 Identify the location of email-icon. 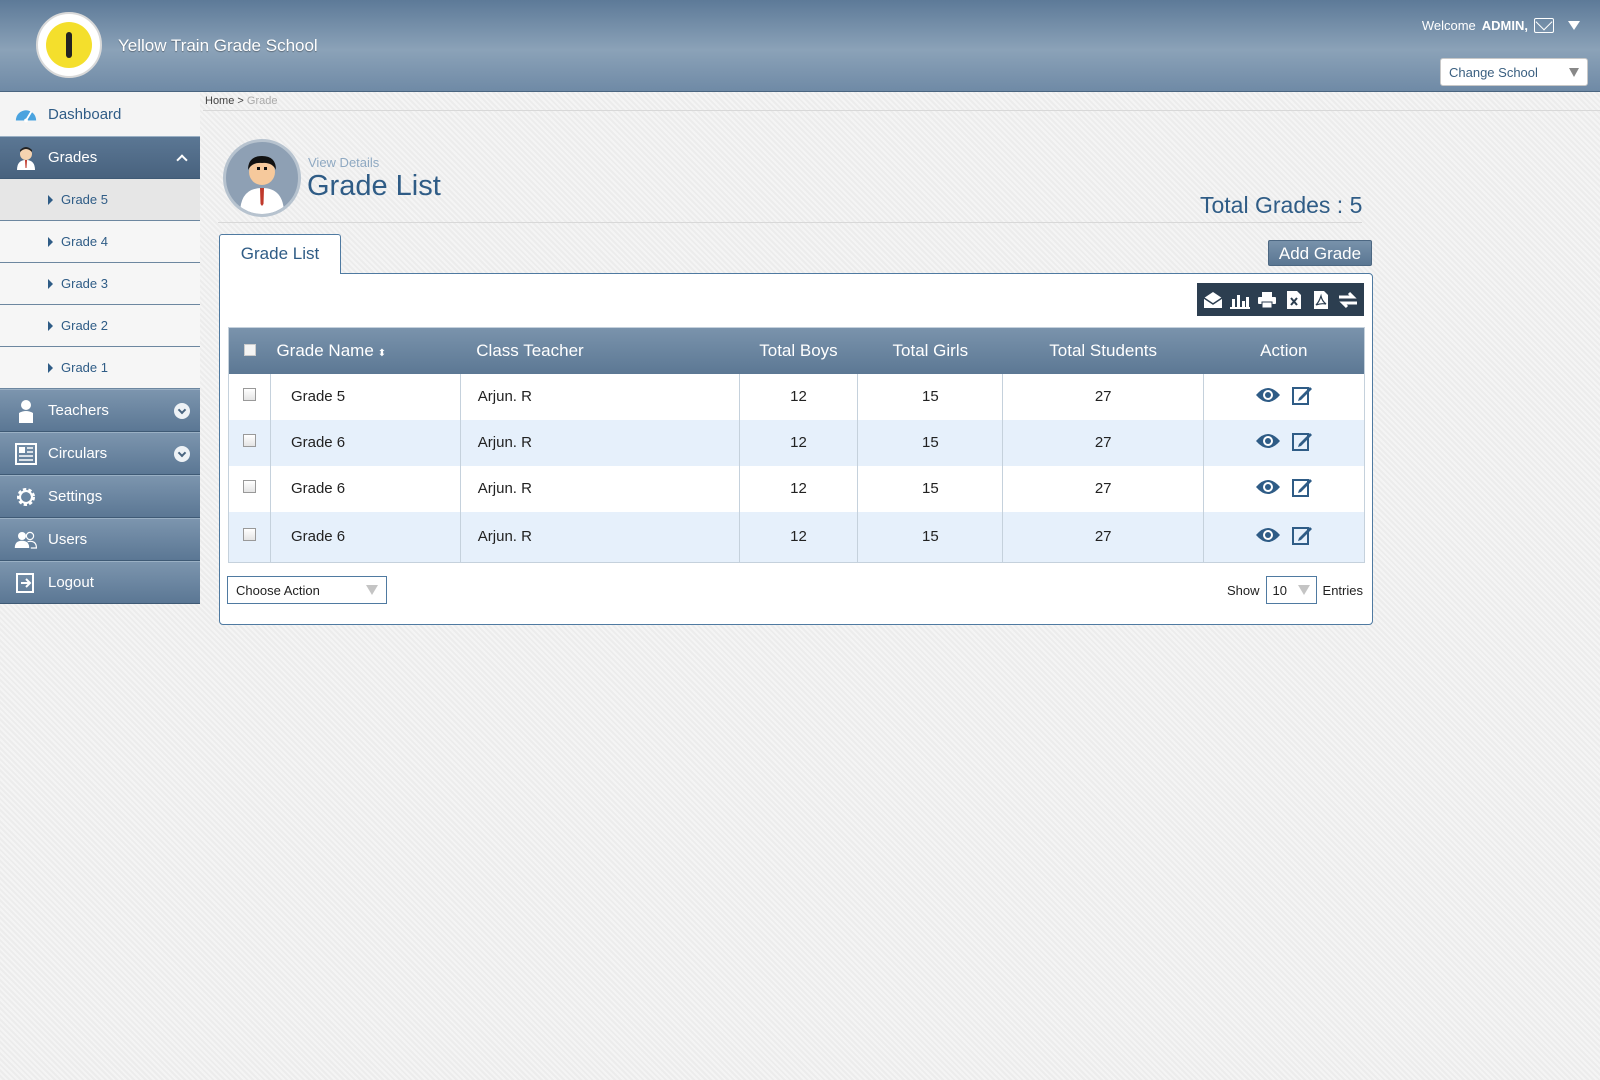
(1213, 300).